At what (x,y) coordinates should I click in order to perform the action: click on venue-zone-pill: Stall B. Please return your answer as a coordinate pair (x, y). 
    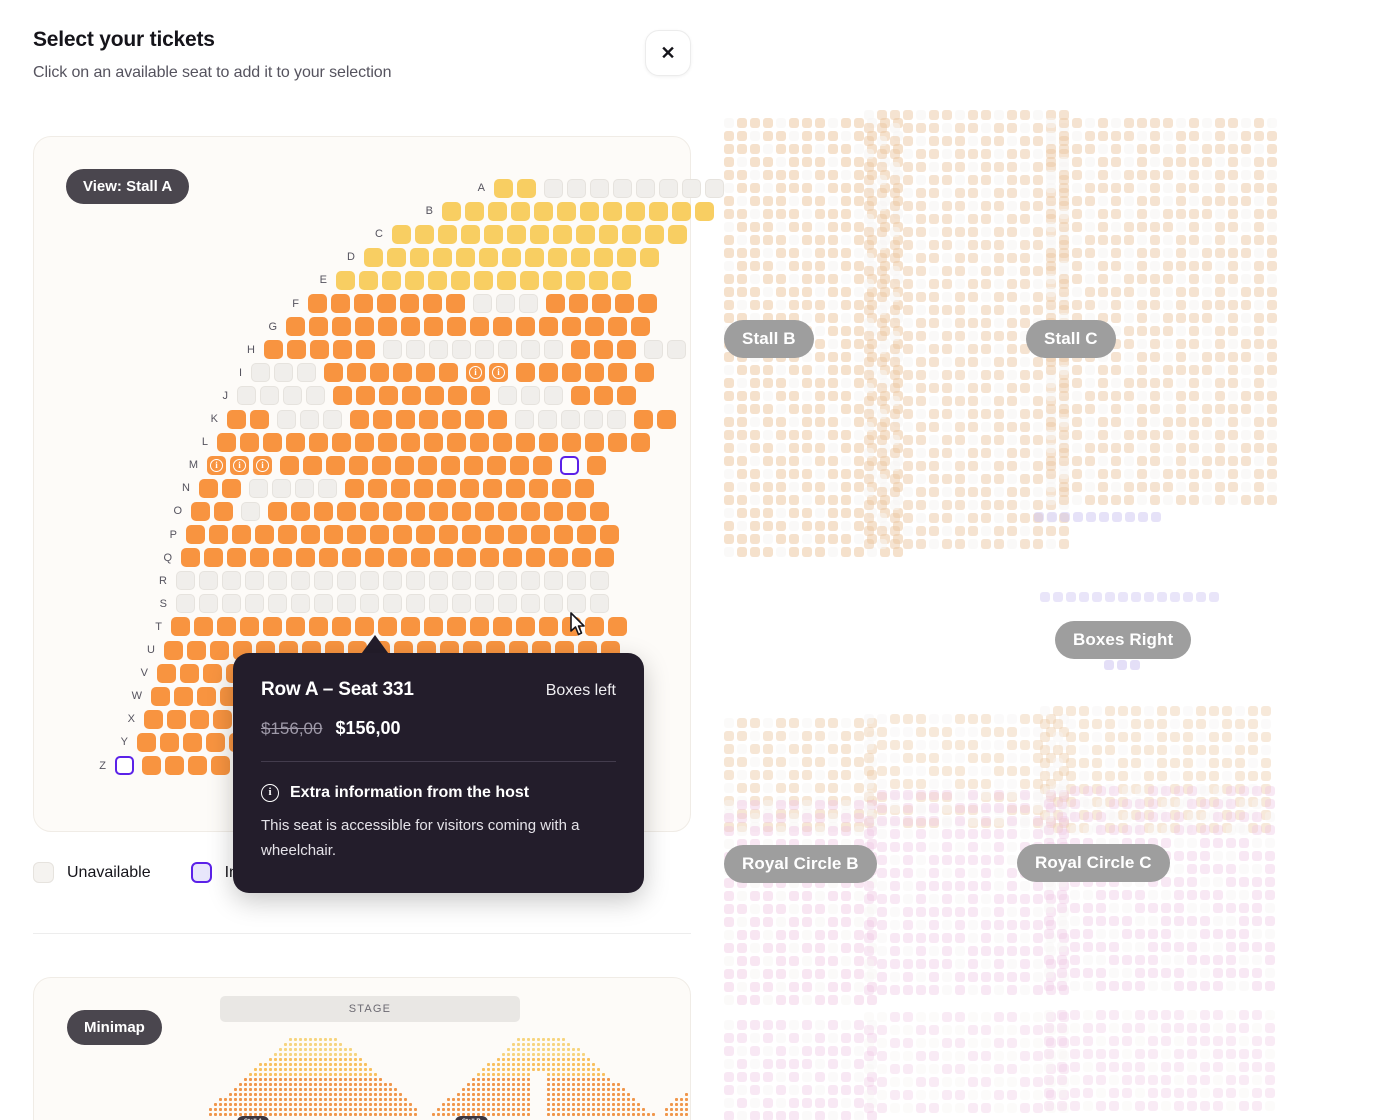
    Looking at the image, I should click on (769, 339).